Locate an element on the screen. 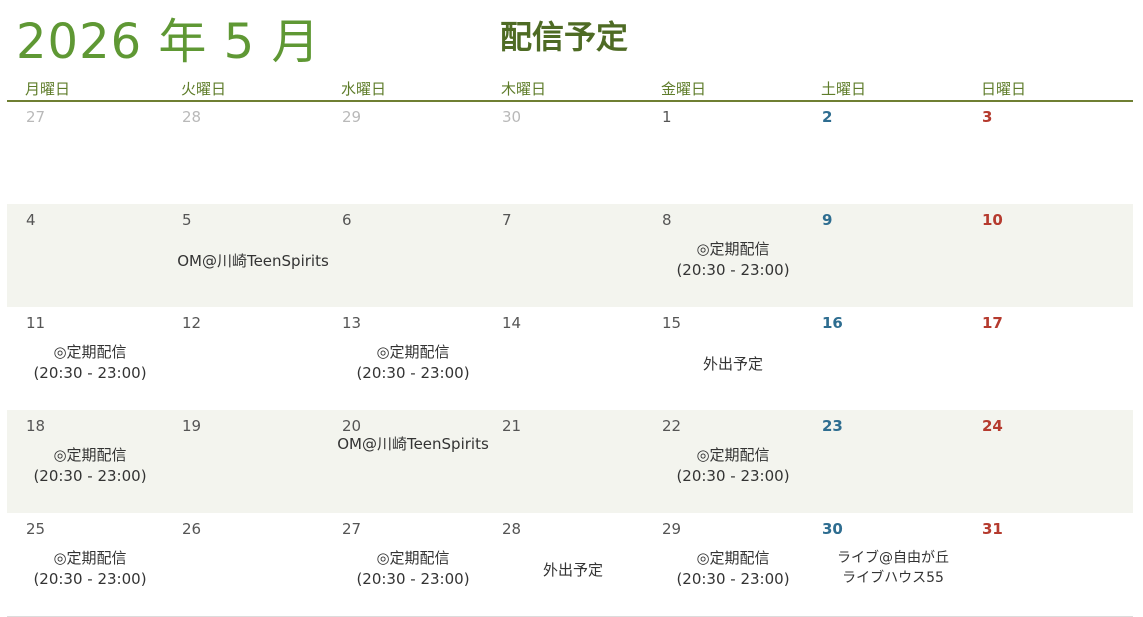  calendar-day-cell-monday: 25 ◎定期配信 (20:30 - 23:00) is located at coordinates (90, 564).